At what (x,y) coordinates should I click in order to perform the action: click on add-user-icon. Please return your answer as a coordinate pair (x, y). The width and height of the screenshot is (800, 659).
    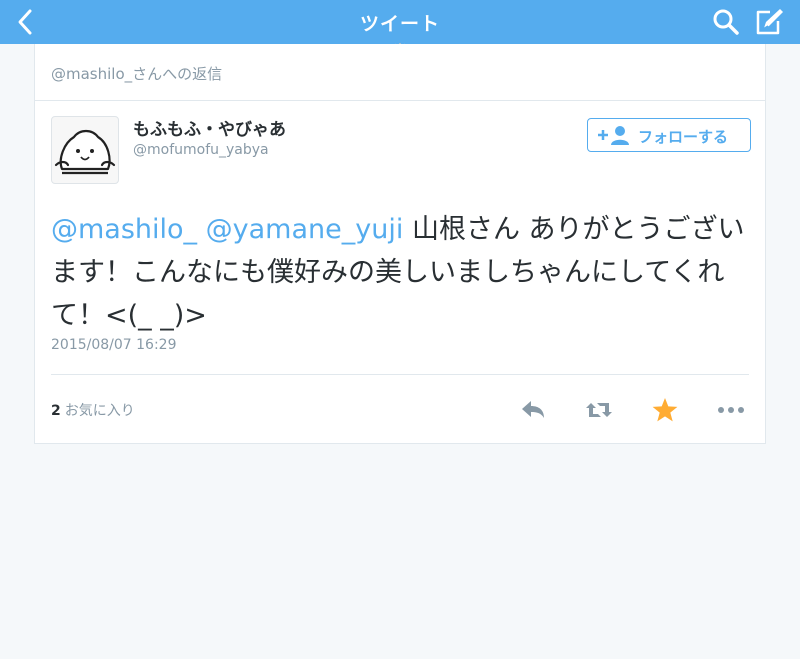
    Looking at the image, I should click on (613, 135).